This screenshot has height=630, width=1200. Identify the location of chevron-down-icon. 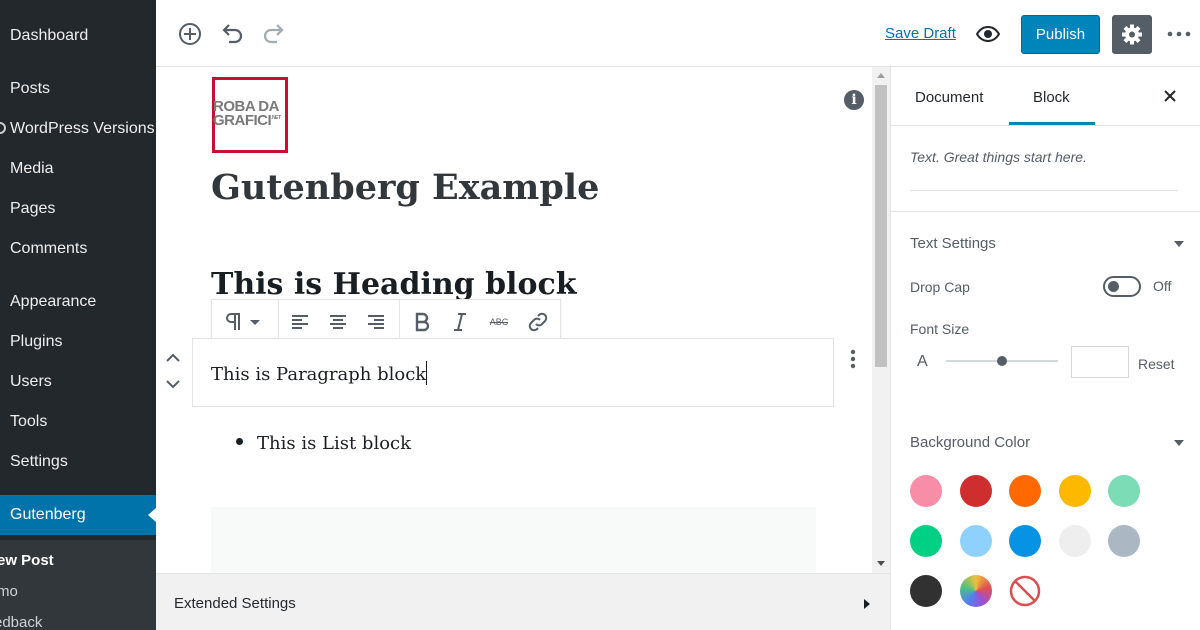
(255, 322).